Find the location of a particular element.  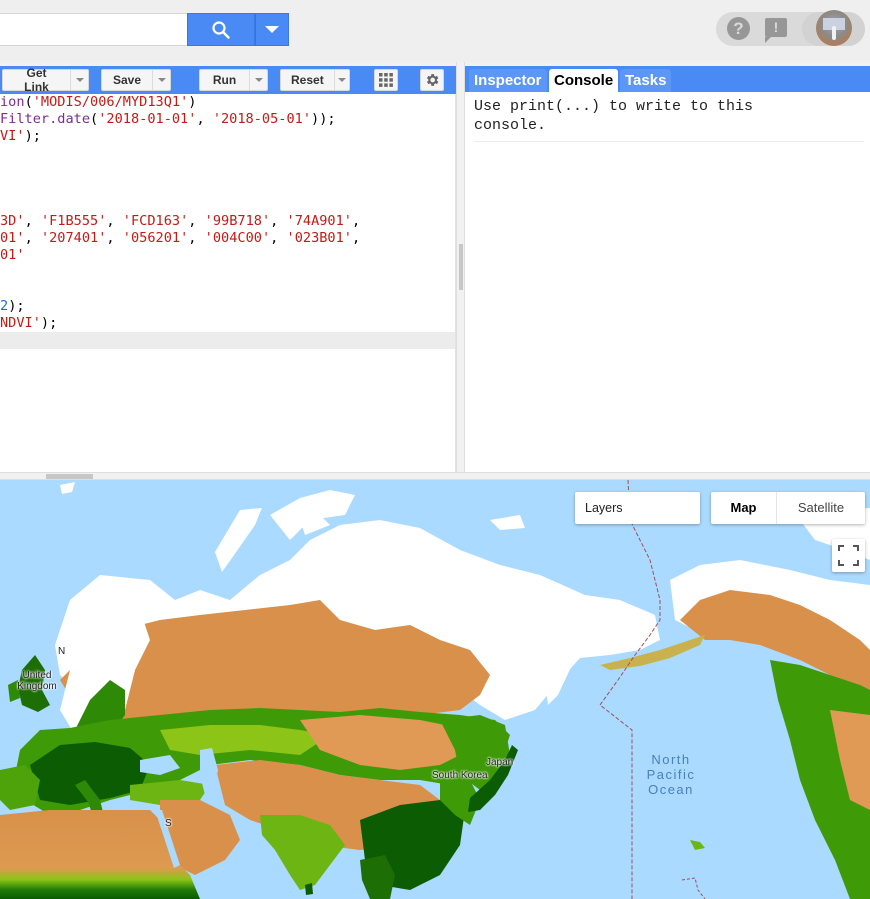

code-line: NDVI'); is located at coordinates (228, 323).